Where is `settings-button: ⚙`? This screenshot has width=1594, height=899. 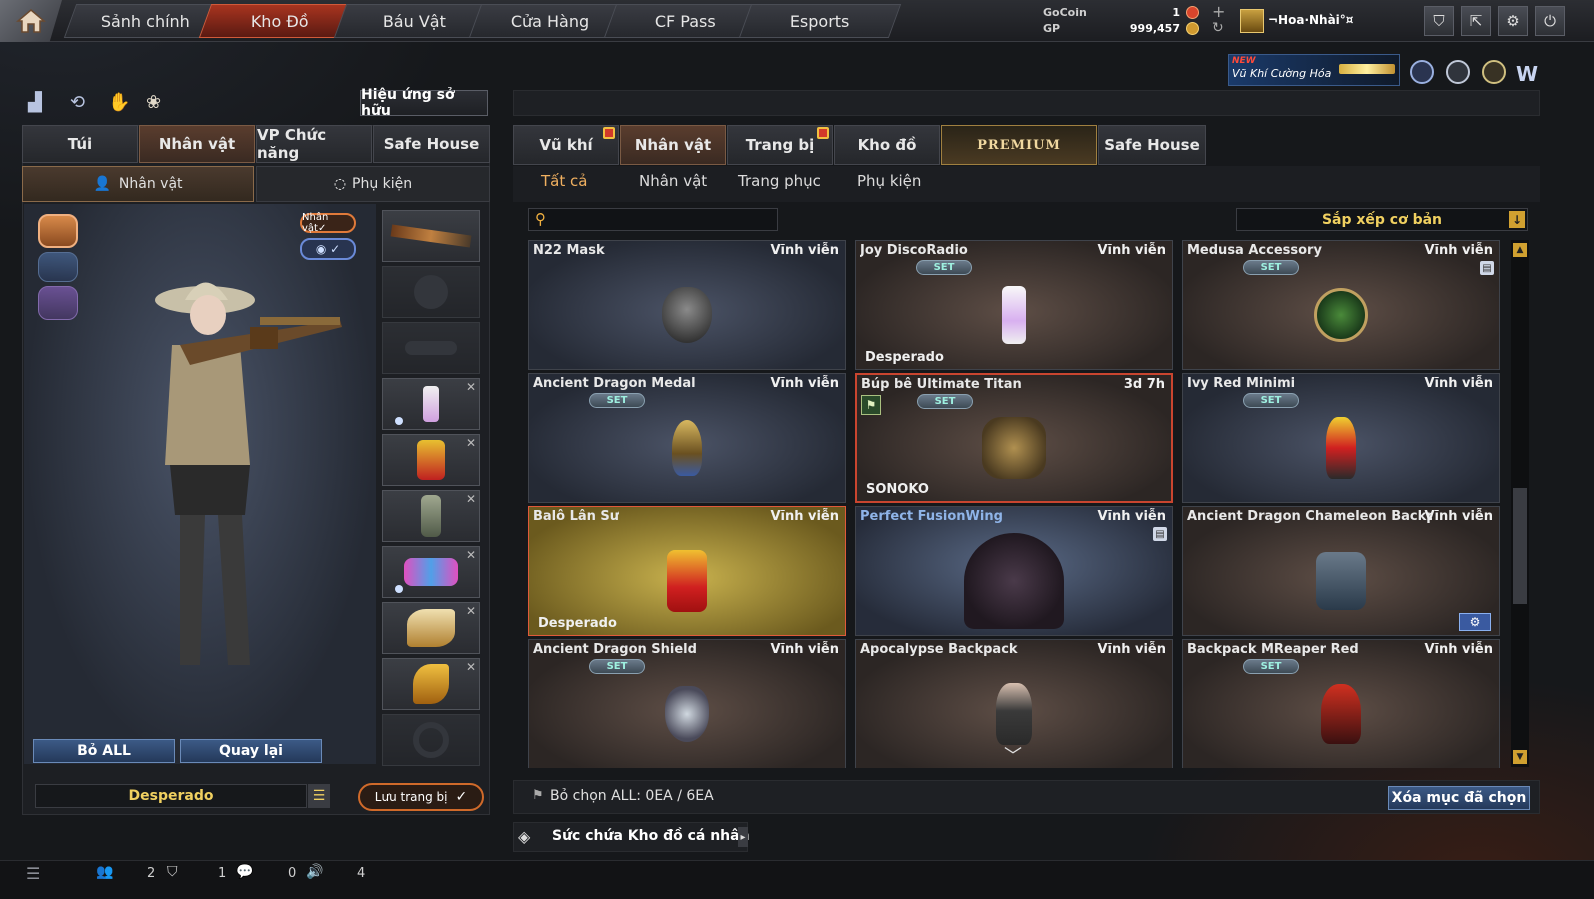
settings-button: ⚙ is located at coordinates (1513, 21).